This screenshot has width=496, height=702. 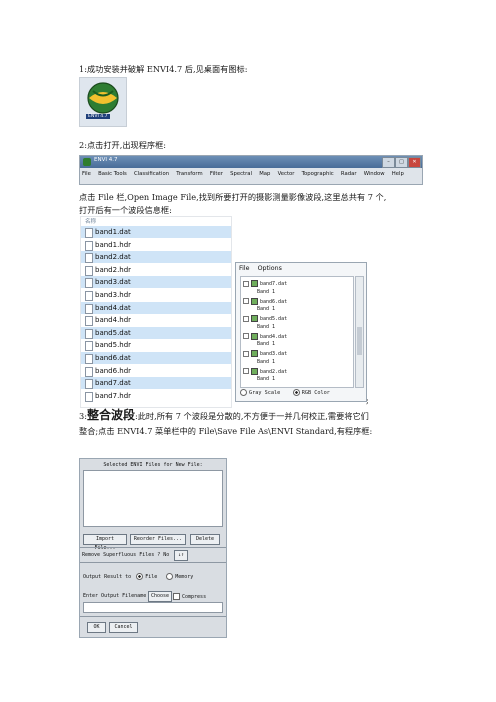 What do you see at coordinates (216, 174) in the screenshot?
I see `menu-filter: Filter` at bounding box center [216, 174].